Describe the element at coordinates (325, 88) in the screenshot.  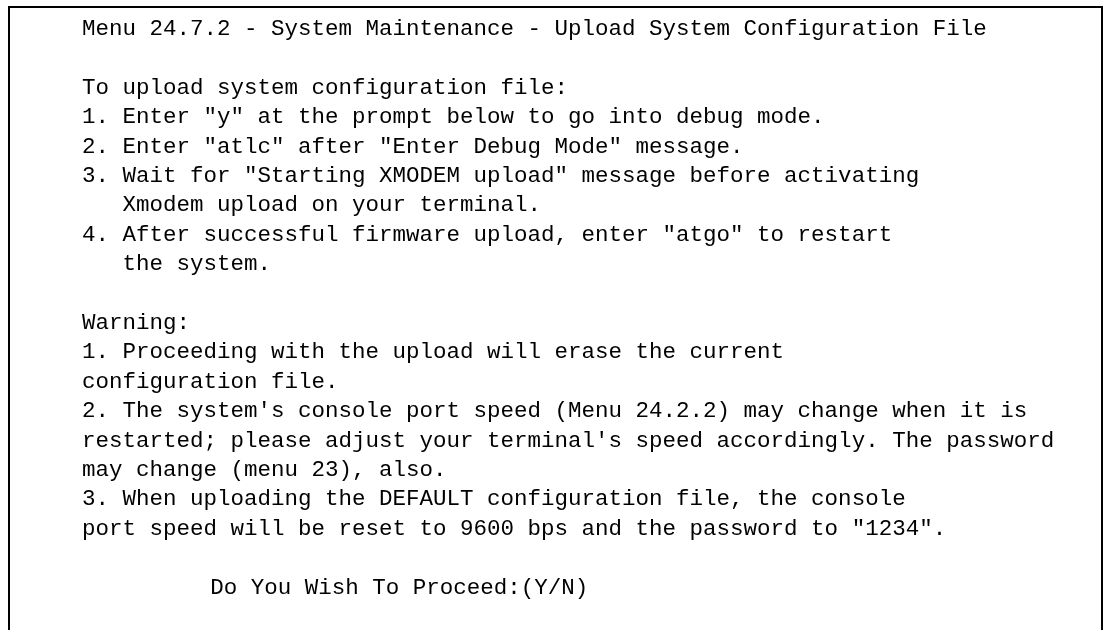
I see `instructions-heading: To upload system configuration file:` at that location.